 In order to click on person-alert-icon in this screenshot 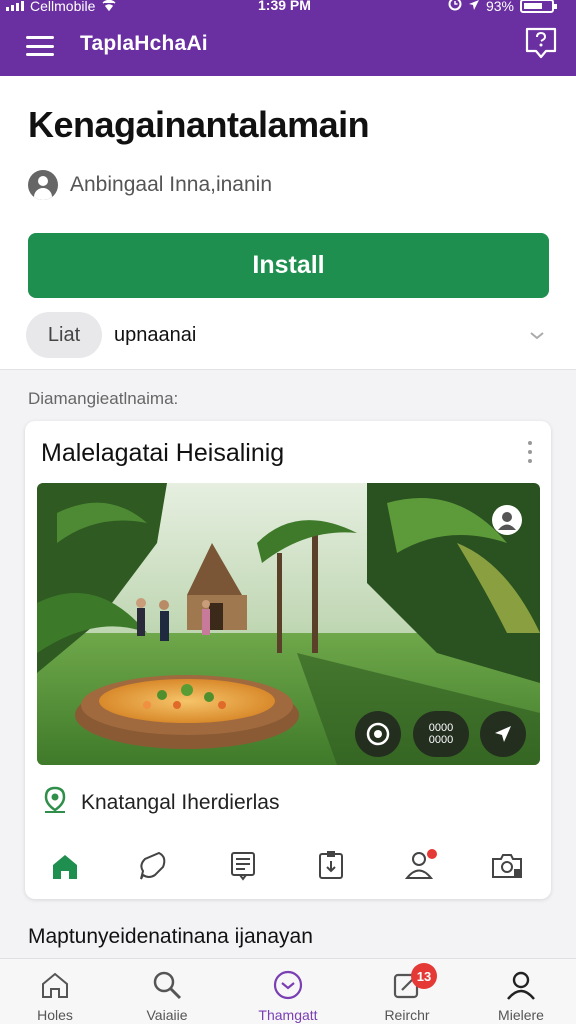, I will do `click(421, 865)`.